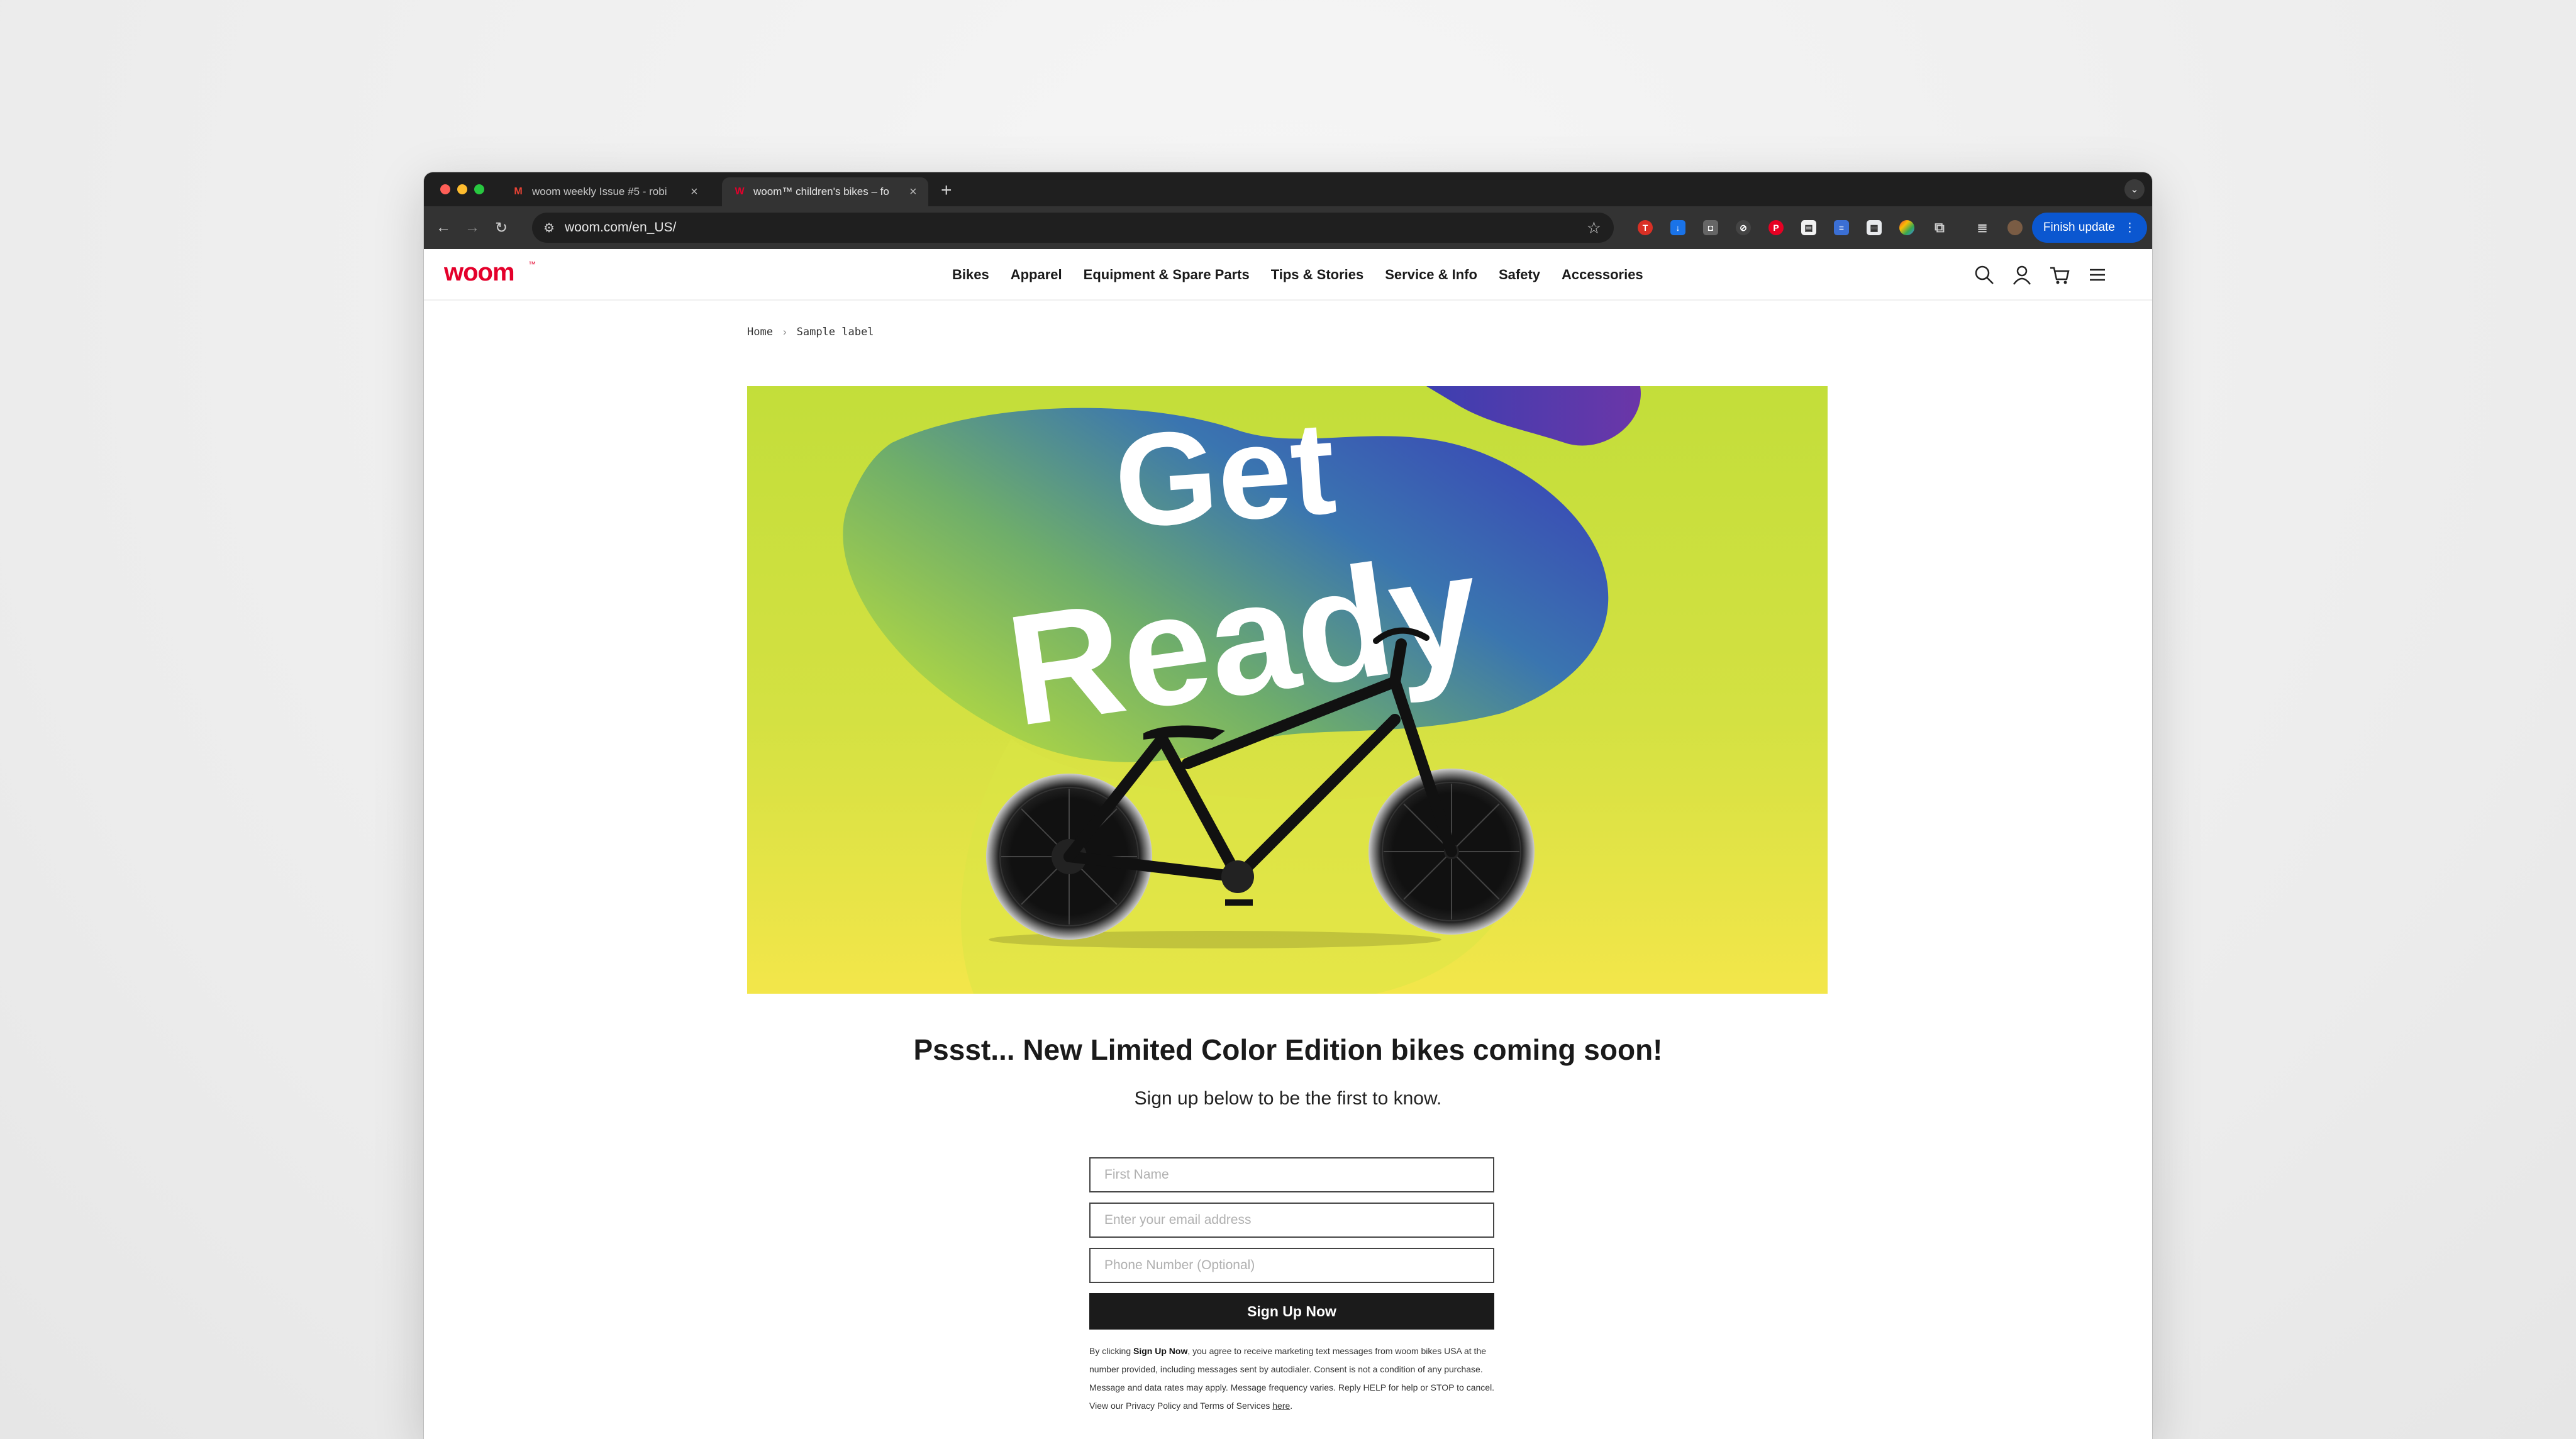 This screenshot has height=1439, width=2576. I want to click on reload-icon: ↻, so click(501, 228).